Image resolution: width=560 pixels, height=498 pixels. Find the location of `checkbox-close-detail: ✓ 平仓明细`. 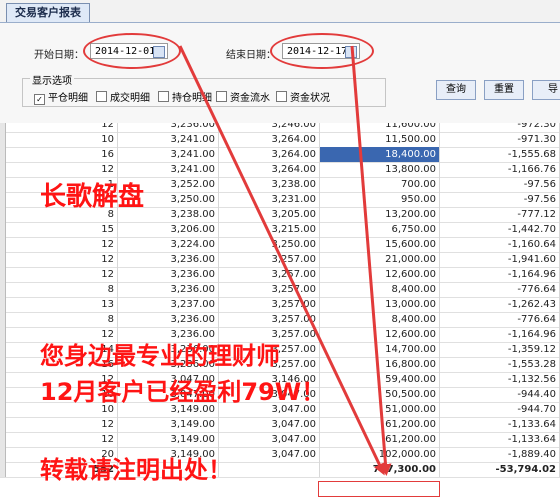

checkbox-close-detail: ✓ 平仓明细 is located at coordinates (61, 97).